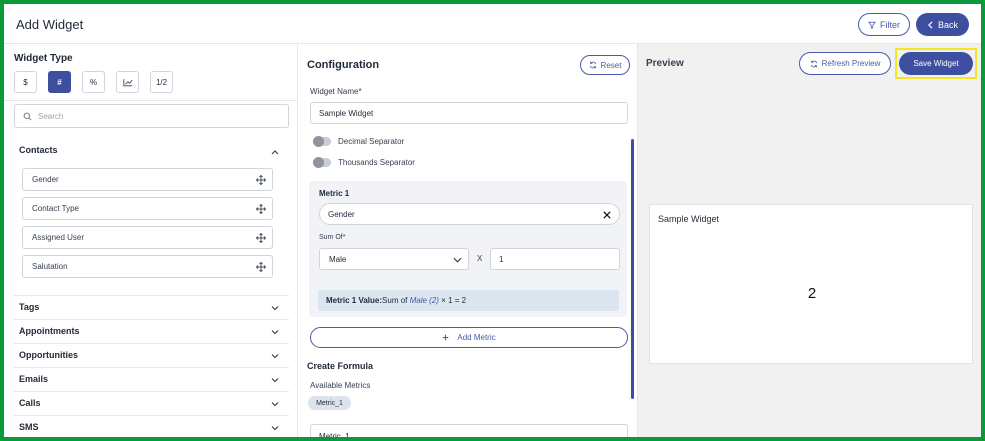  I want to click on metric-value-label: Metric 1 Value:, so click(354, 300).